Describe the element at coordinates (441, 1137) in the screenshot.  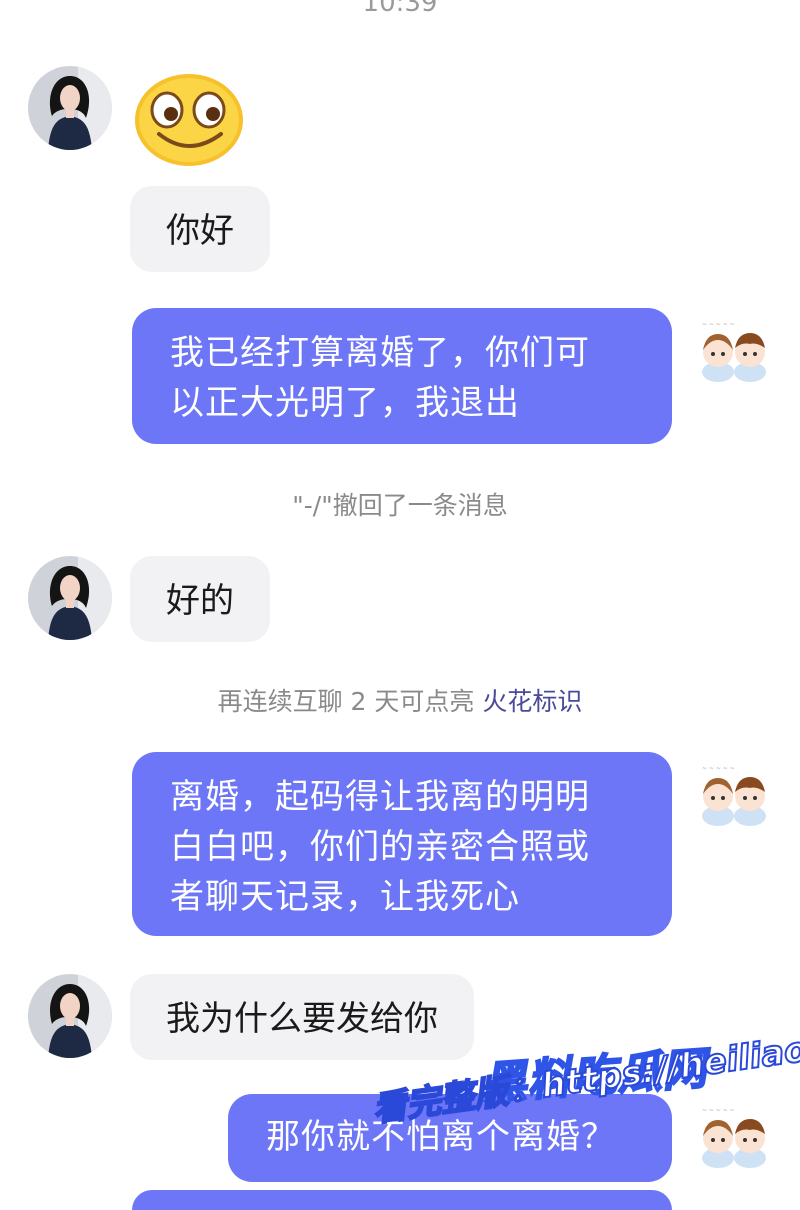
I see `message-text: 那你就不怕离个离婚？` at that location.